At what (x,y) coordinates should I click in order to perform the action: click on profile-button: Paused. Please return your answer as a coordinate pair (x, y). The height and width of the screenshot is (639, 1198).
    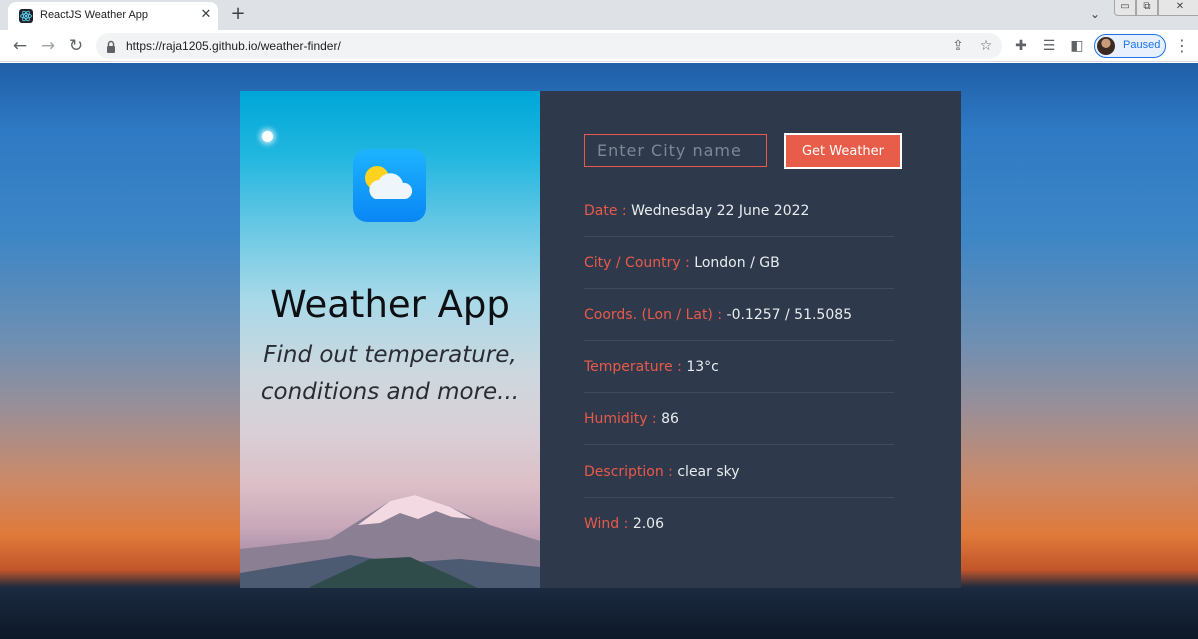
    Looking at the image, I should click on (1130, 46).